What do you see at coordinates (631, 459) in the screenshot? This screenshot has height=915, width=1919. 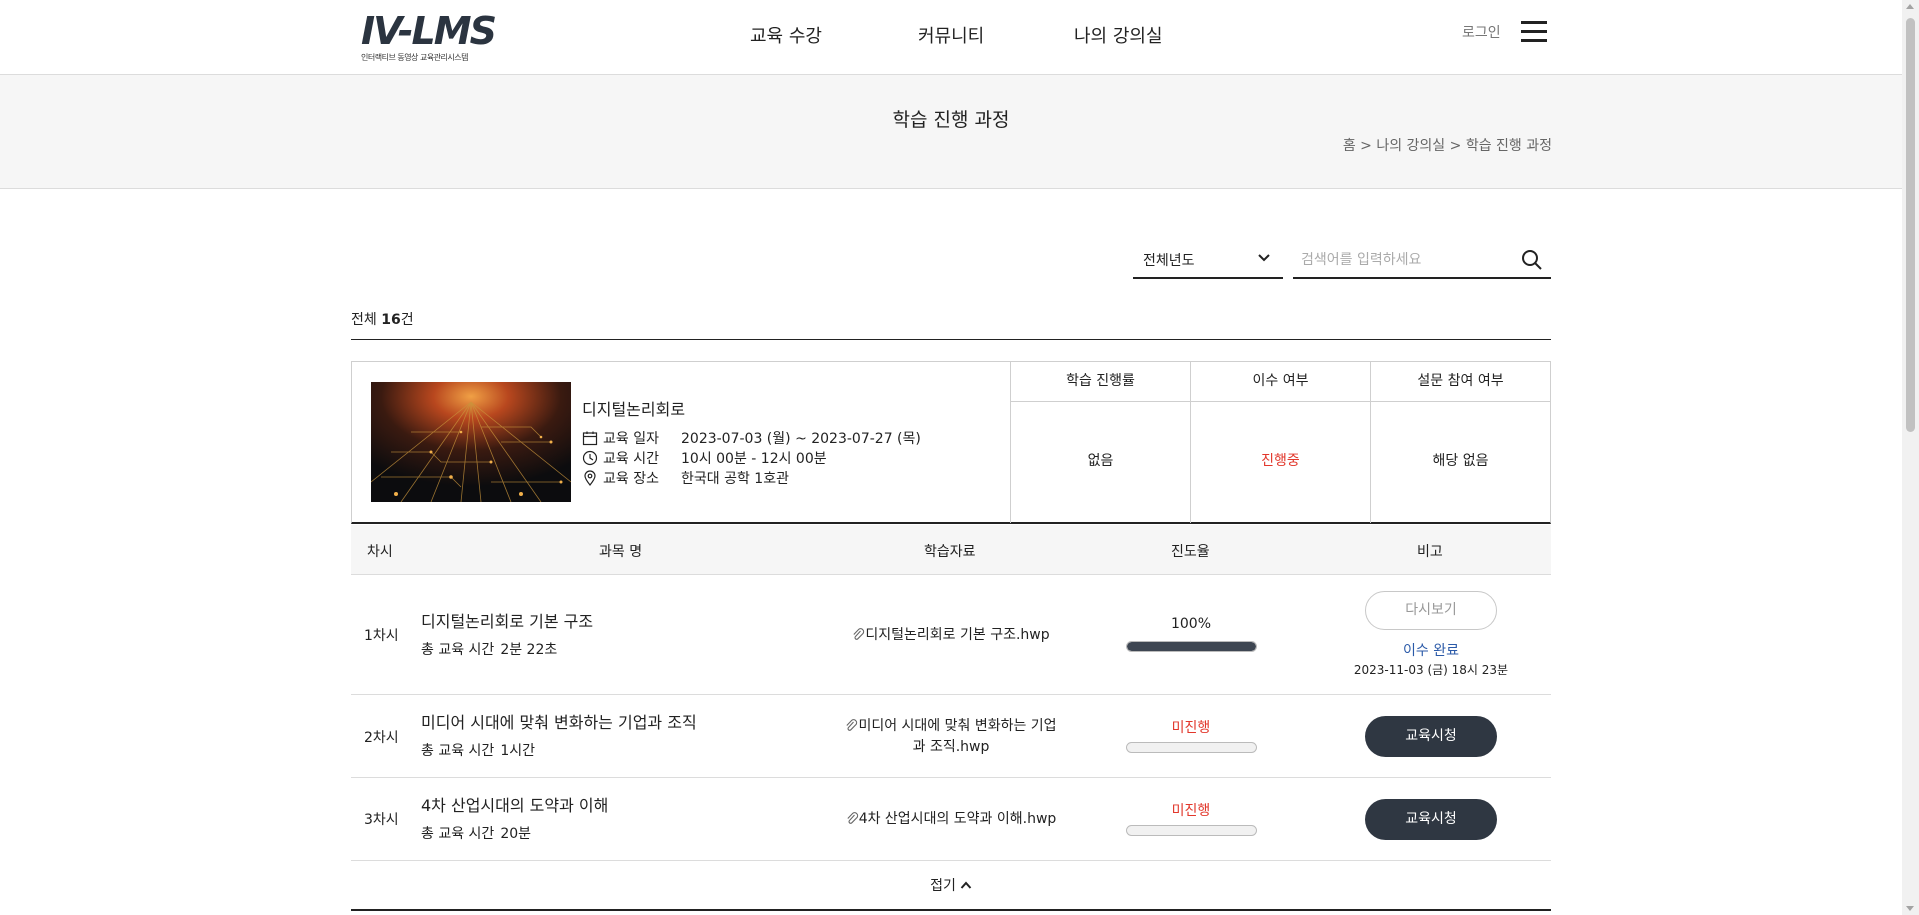 I see `course-time-label: 교육 시간` at bounding box center [631, 459].